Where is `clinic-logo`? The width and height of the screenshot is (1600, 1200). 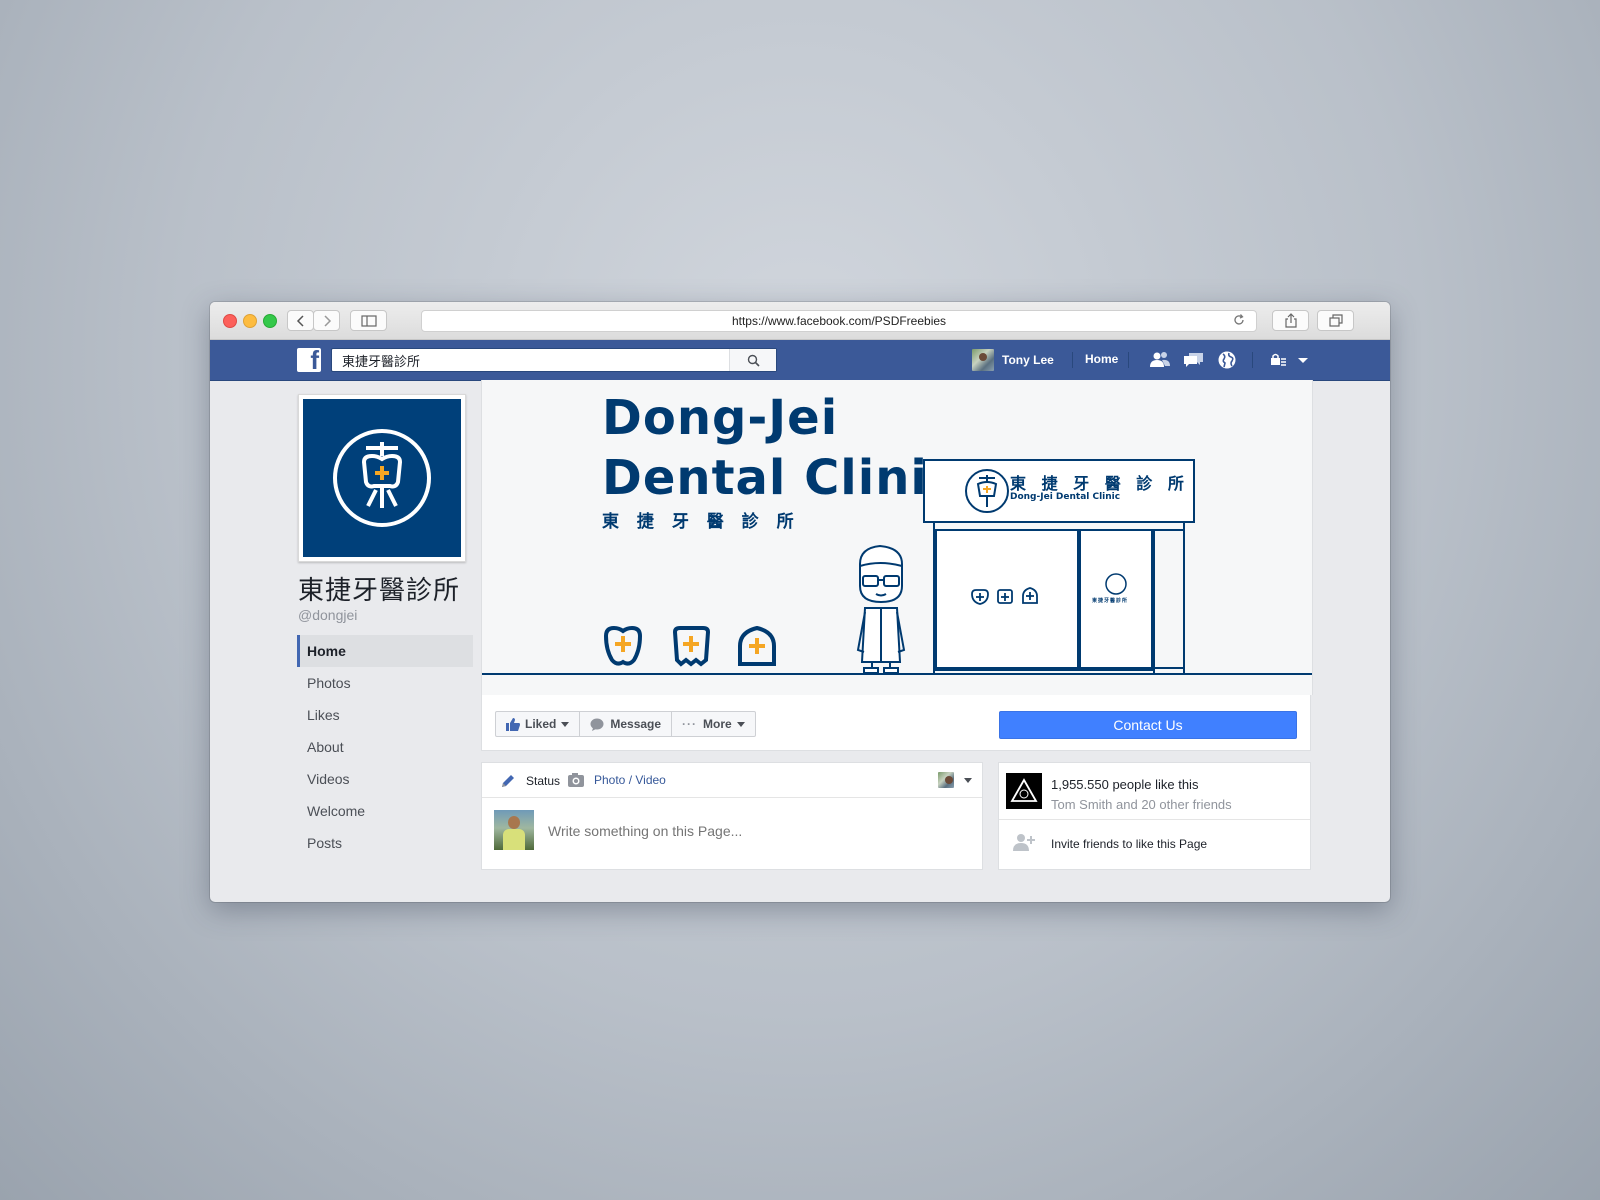
clinic-logo is located at coordinates (382, 478).